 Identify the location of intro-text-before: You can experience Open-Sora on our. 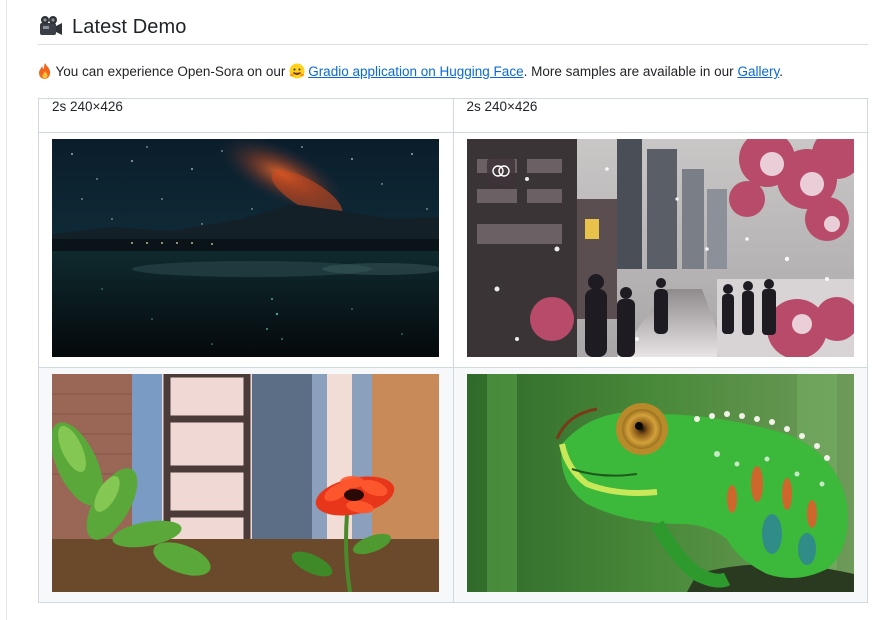
(172, 71).